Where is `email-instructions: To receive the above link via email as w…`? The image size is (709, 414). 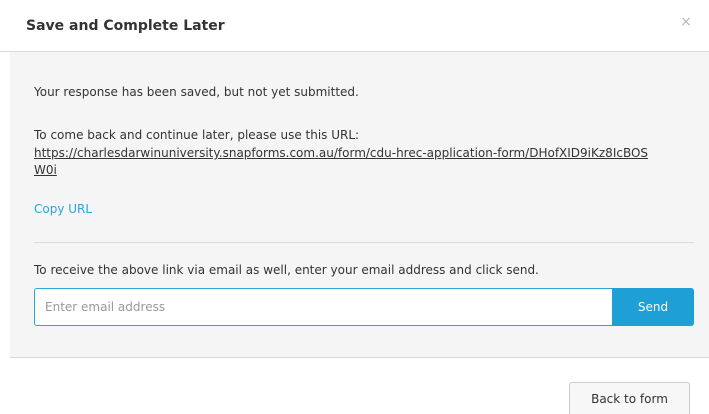
email-instructions: To receive the above link via email as w… is located at coordinates (286, 270).